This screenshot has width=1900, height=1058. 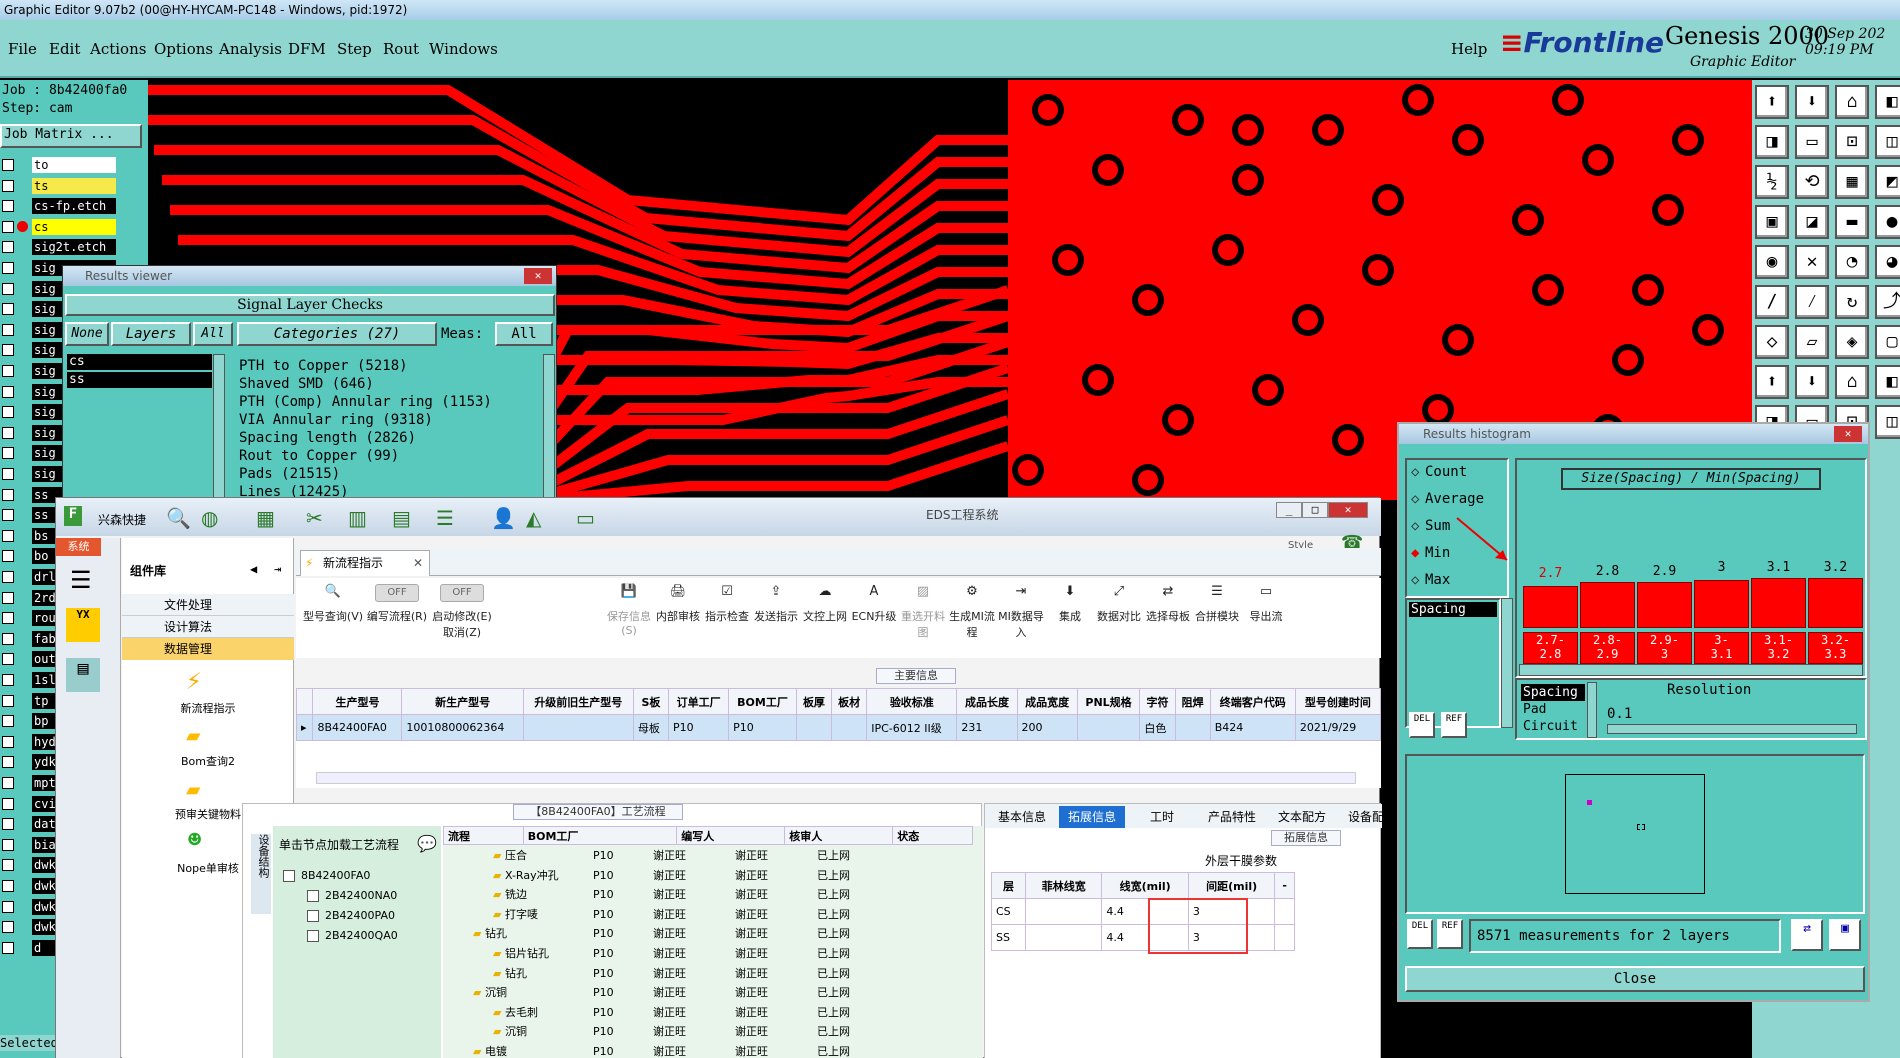 I want to click on horizontal-scrollbar, so click(x=836, y=778).